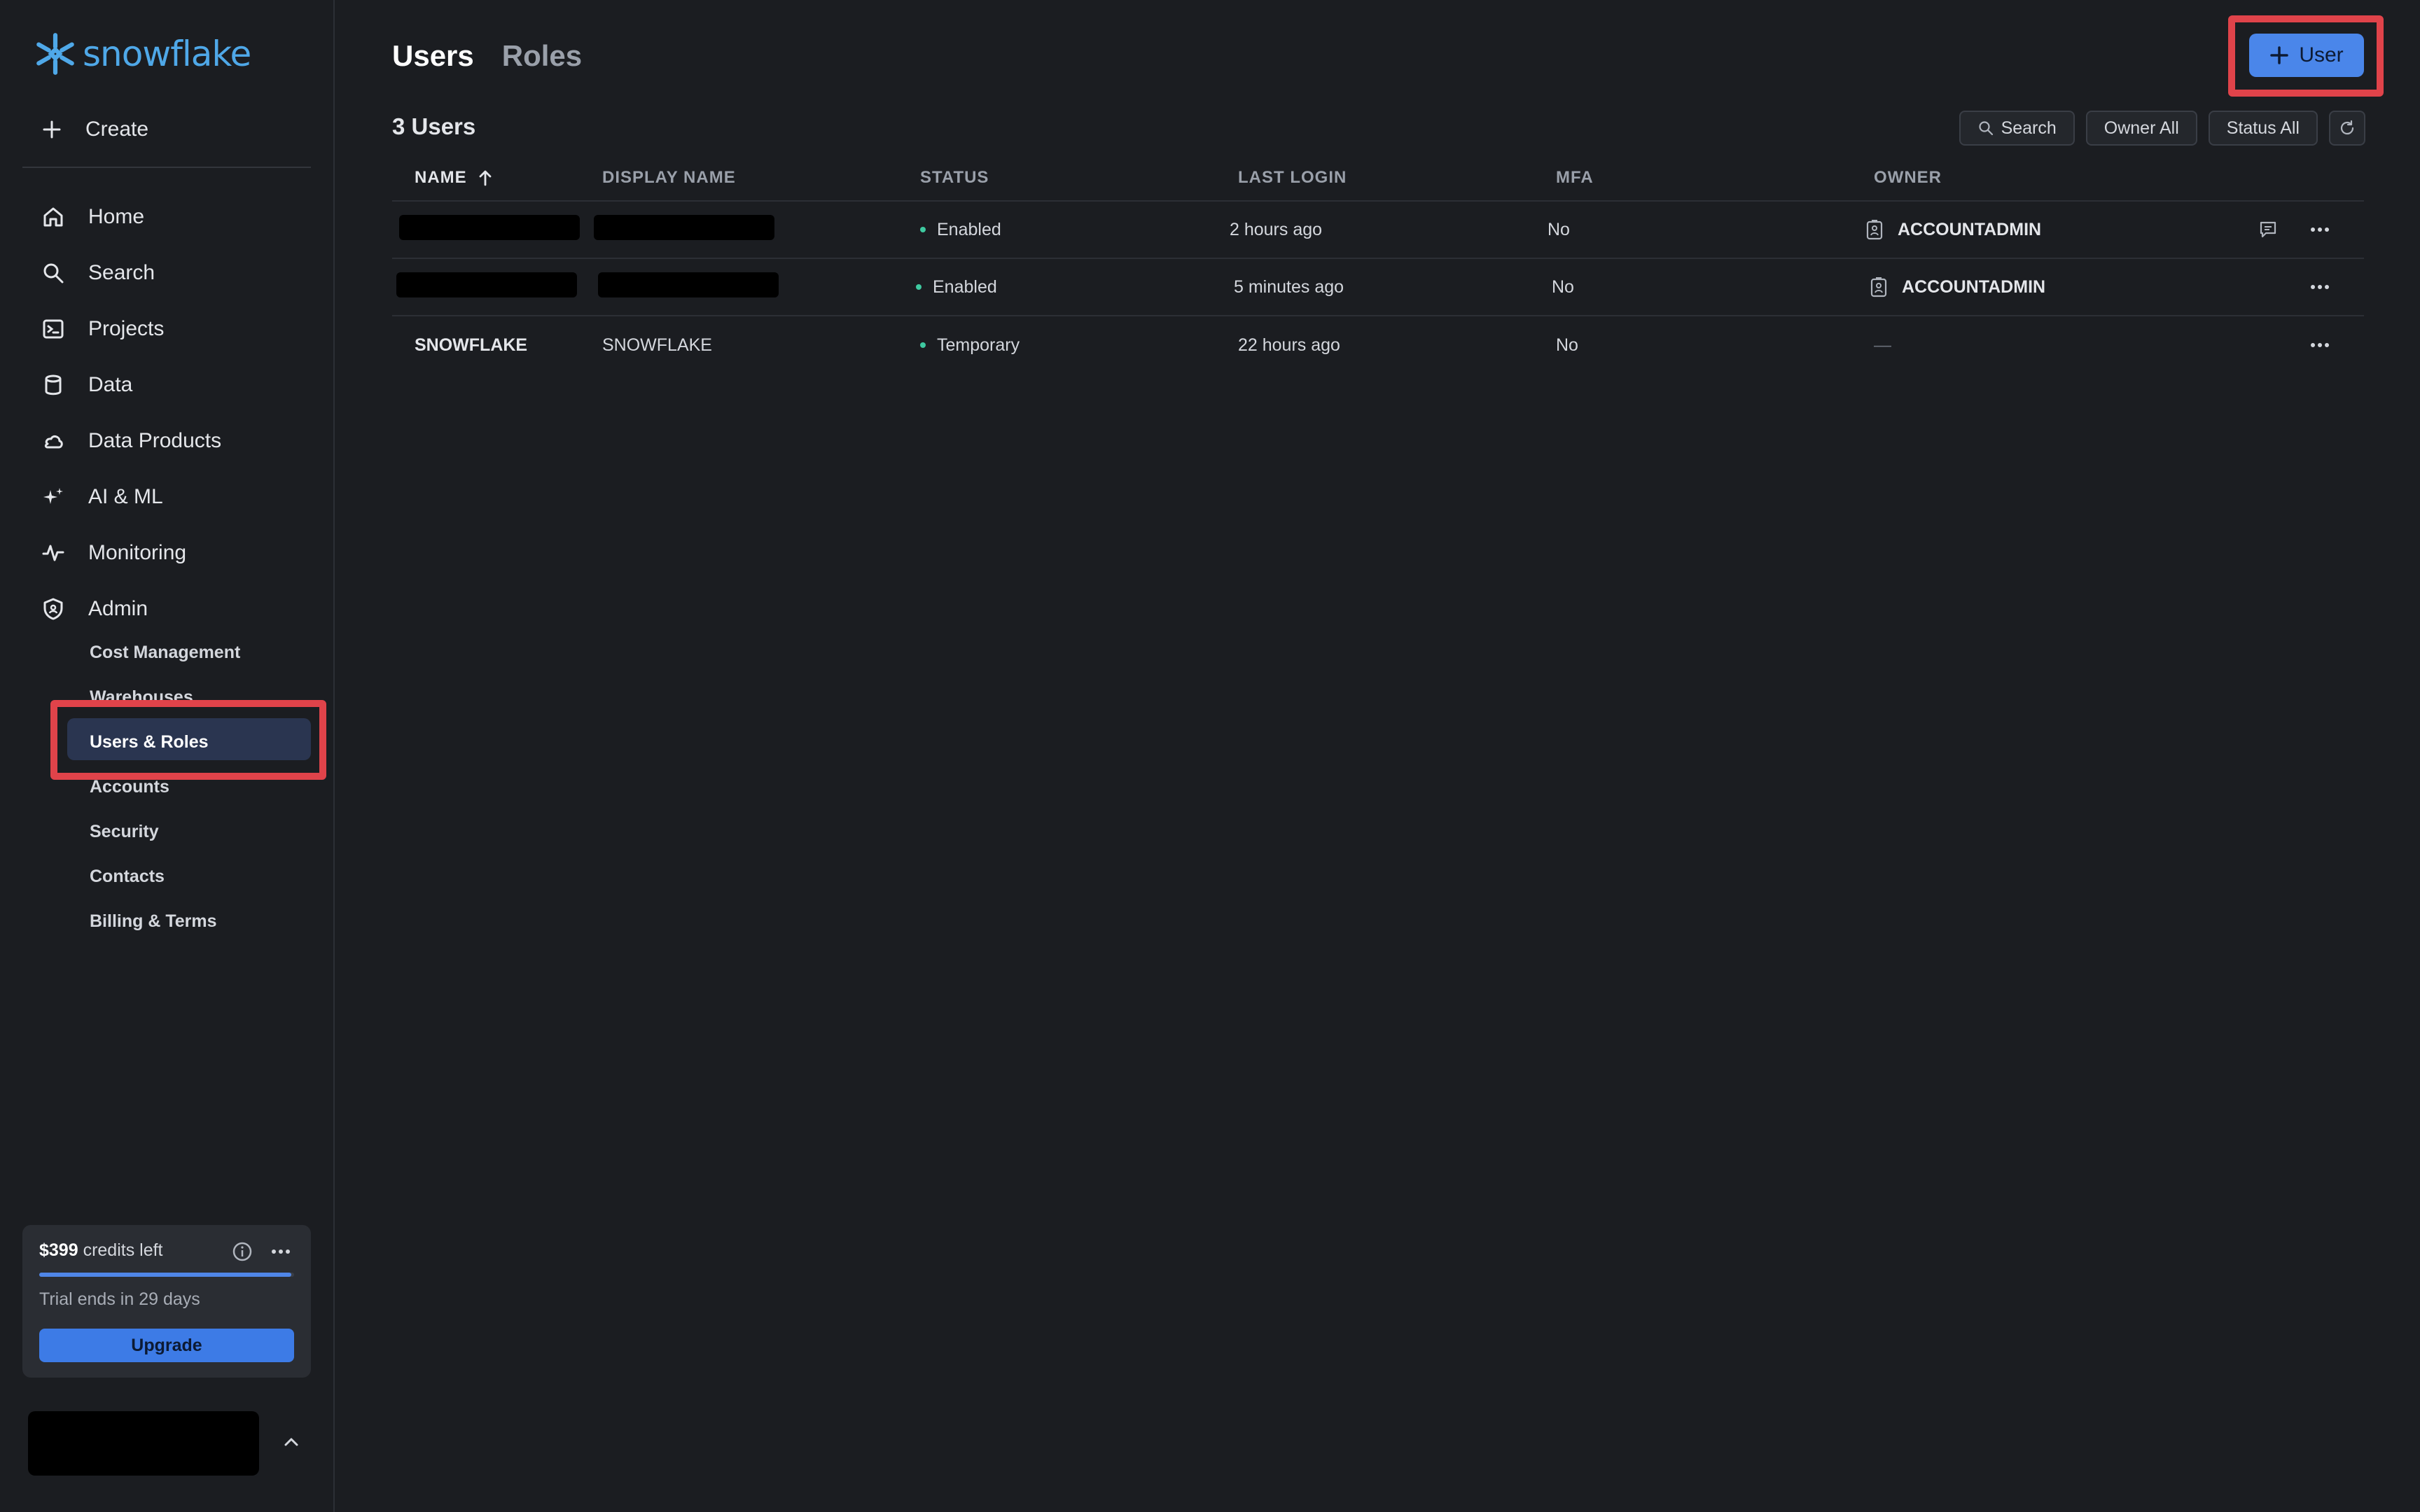 Image resolution: width=2420 pixels, height=1512 pixels. What do you see at coordinates (1276, 229) in the screenshot?
I see `last-login-cell: 2 hours ago` at bounding box center [1276, 229].